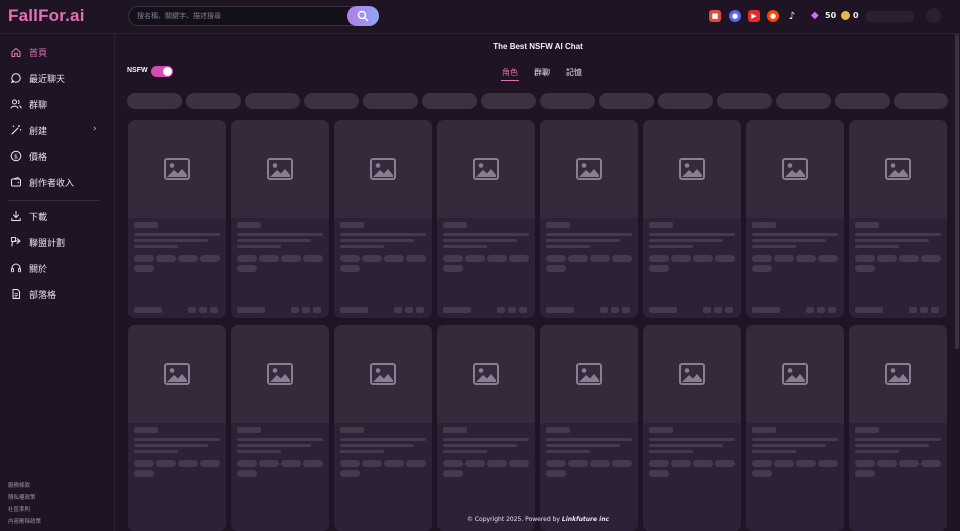 The height and width of the screenshot is (531, 960). What do you see at coordinates (57, 78) in the screenshot?
I see `sidebar-item-recent-chats: 最近聊天` at bounding box center [57, 78].